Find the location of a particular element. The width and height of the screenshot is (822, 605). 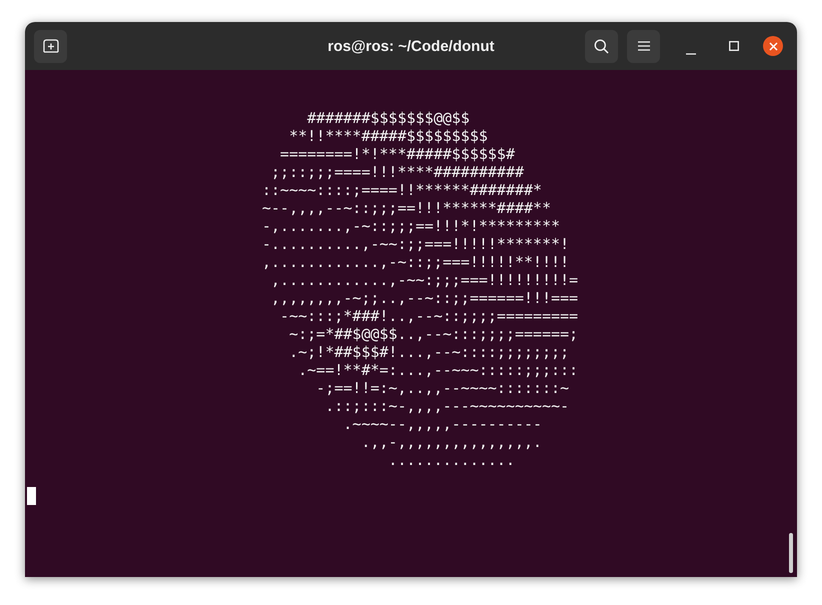

terminal-line: .~~~~--,,,,,---------- is located at coordinates (442, 424).